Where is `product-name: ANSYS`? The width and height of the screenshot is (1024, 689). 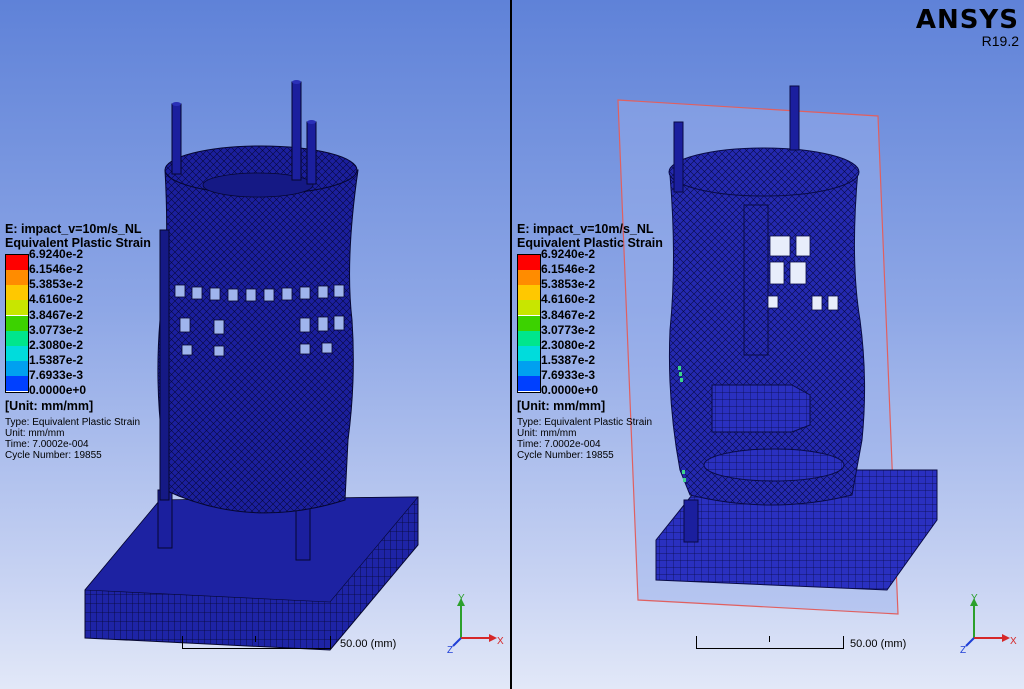
product-name: ANSYS is located at coordinates (967, 20).